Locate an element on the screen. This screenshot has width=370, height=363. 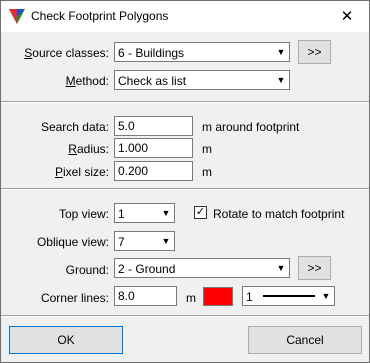
ground-more-button: >> is located at coordinates (314, 268).